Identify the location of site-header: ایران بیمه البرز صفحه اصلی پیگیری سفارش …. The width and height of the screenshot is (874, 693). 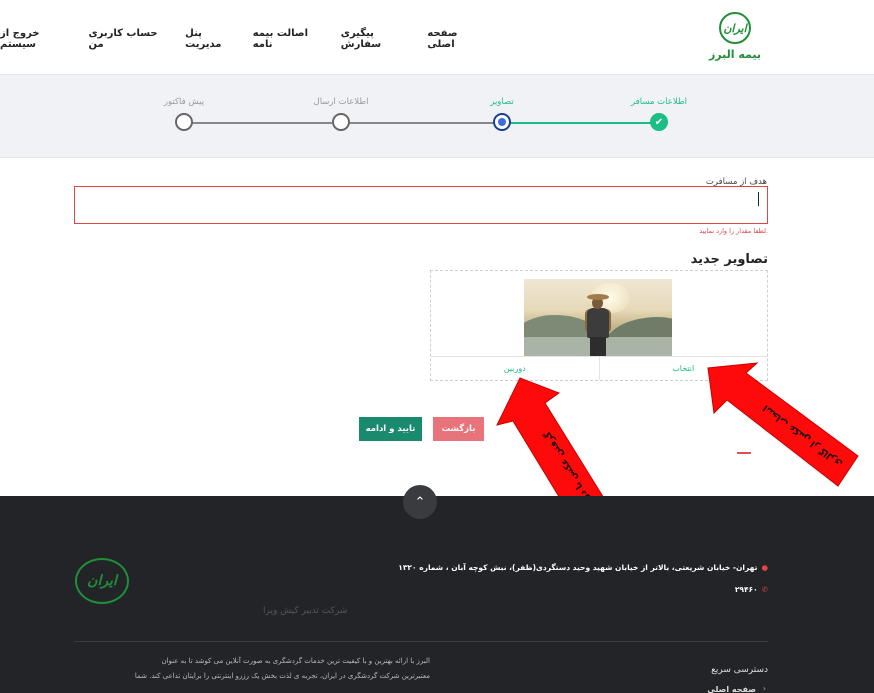
(437, 37).